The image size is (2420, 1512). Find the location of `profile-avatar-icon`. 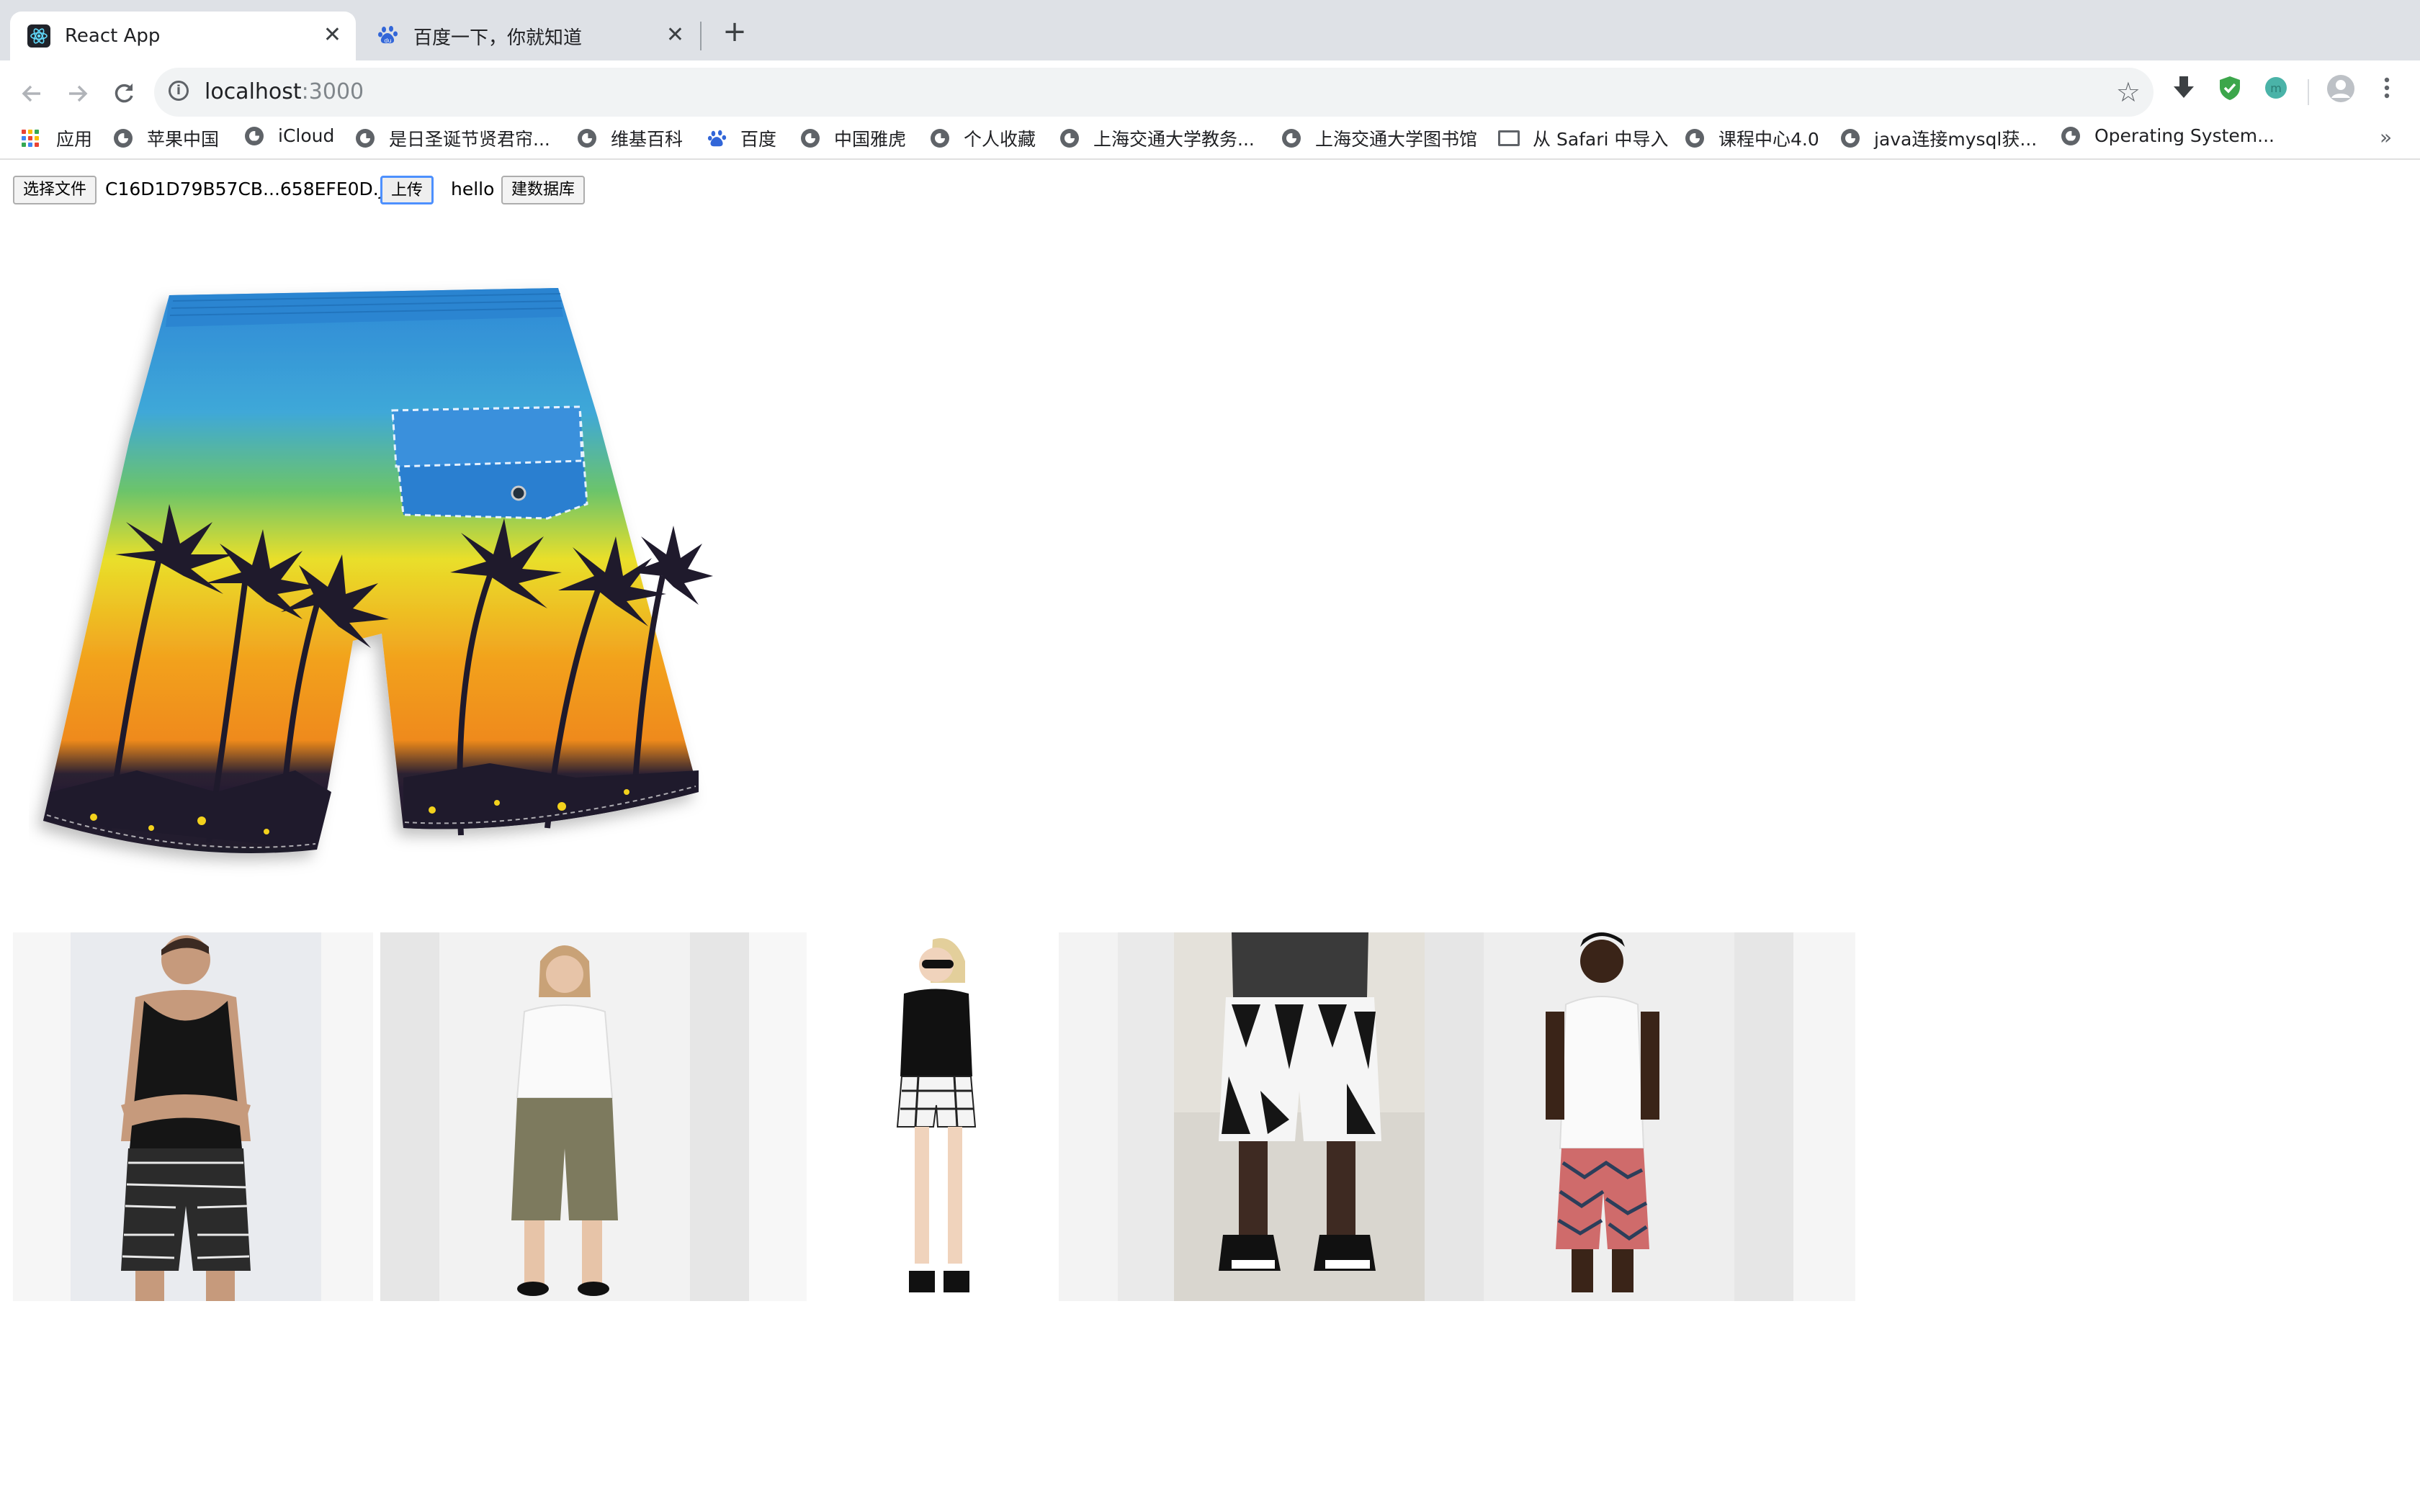

profile-avatar-icon is located at coordinates (2340, 90).